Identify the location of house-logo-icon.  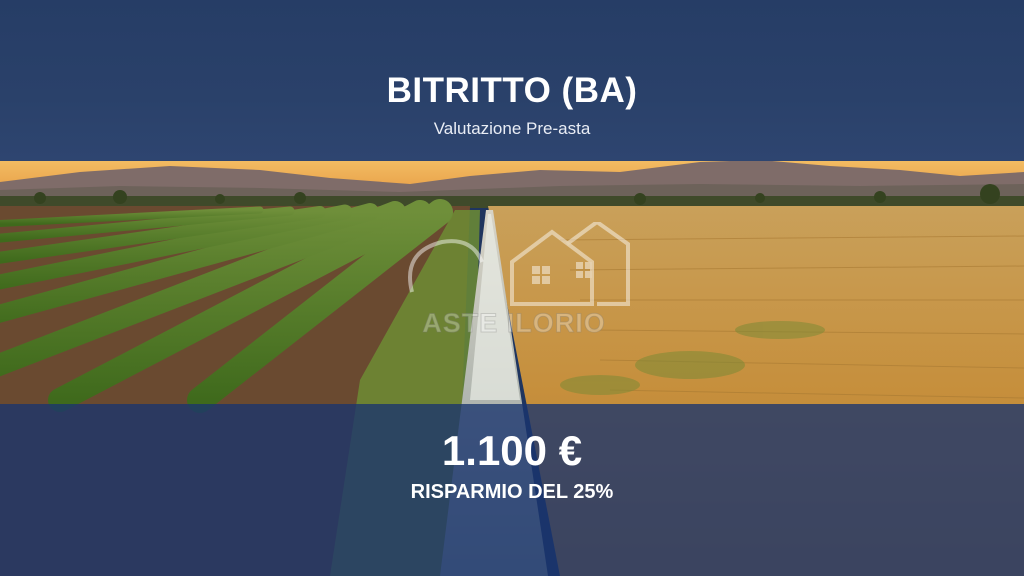
(519, 262).